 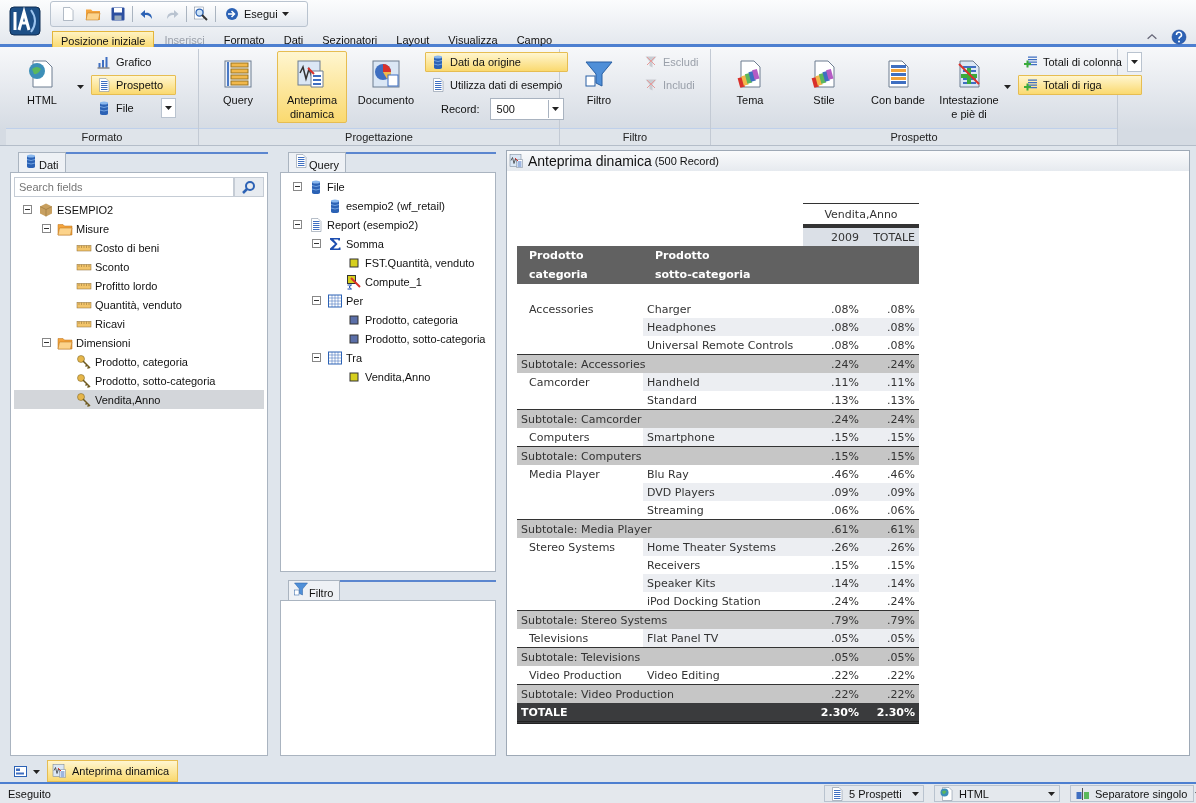 I want to click on preview-icon, so click(x=60, y=771).